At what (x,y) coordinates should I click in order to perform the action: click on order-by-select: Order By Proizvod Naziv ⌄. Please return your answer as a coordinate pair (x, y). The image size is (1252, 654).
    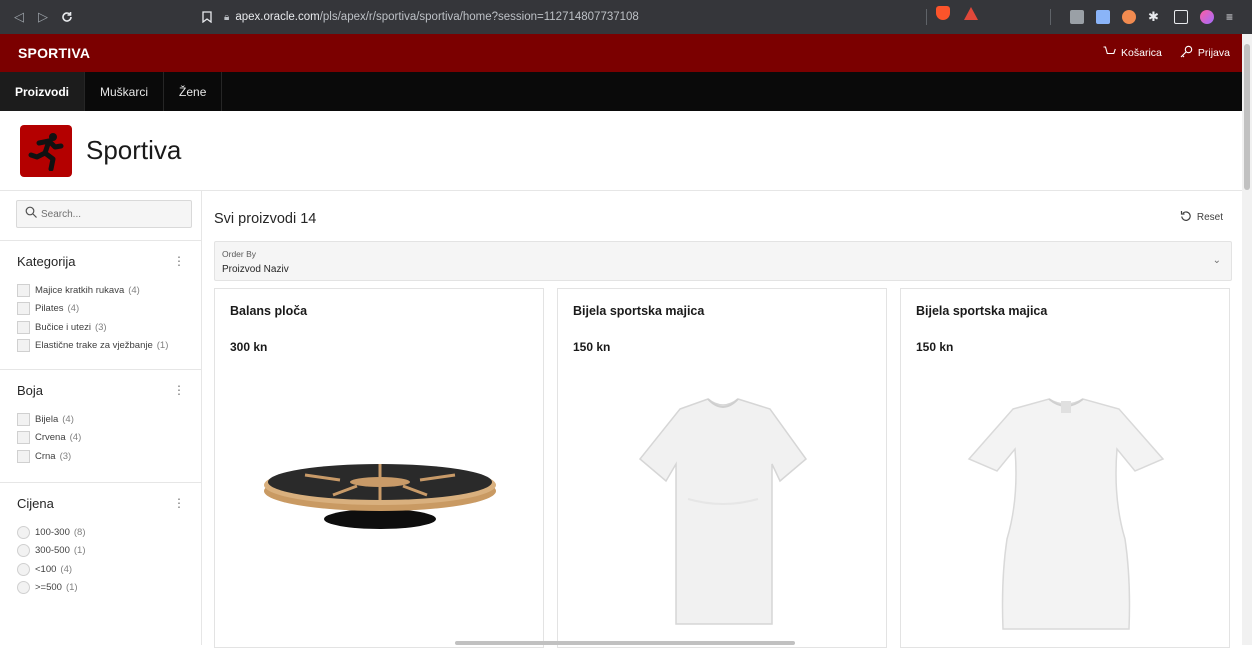
    Looking at the image, I should click on (723, 261).